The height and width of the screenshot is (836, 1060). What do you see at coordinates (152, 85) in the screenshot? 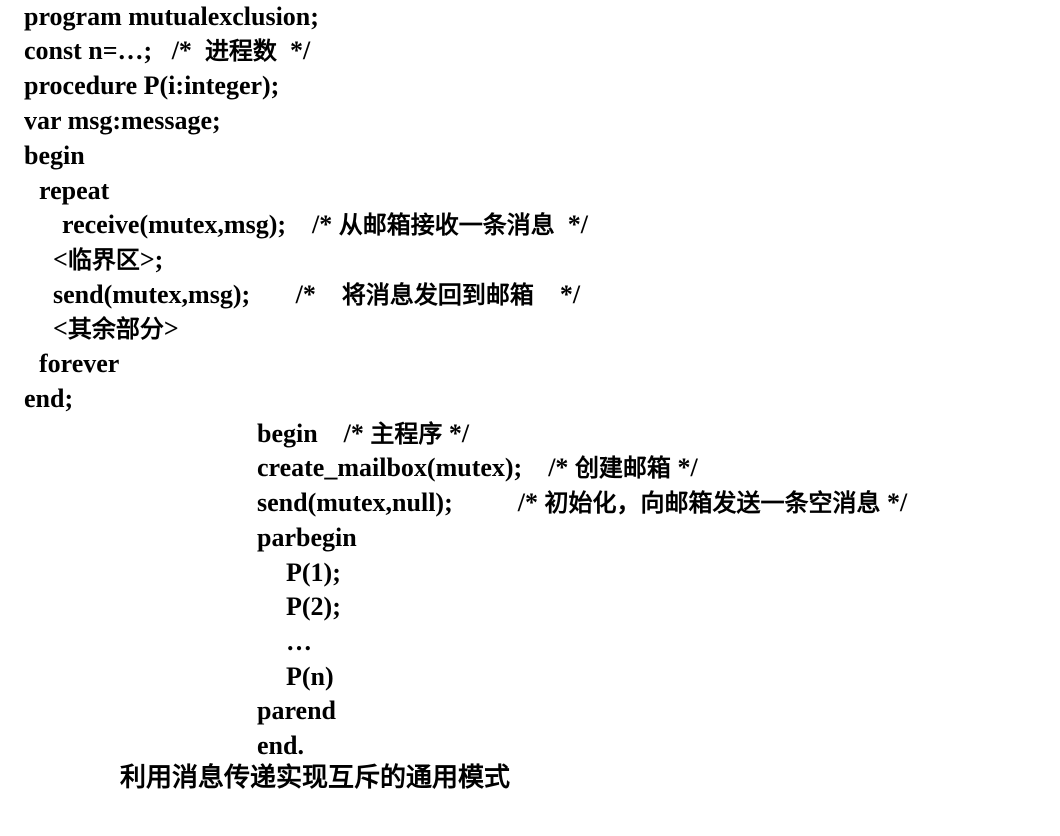
I see `code-line-procedure: procedure P(i:integer);` at bounding box center [152, 85].